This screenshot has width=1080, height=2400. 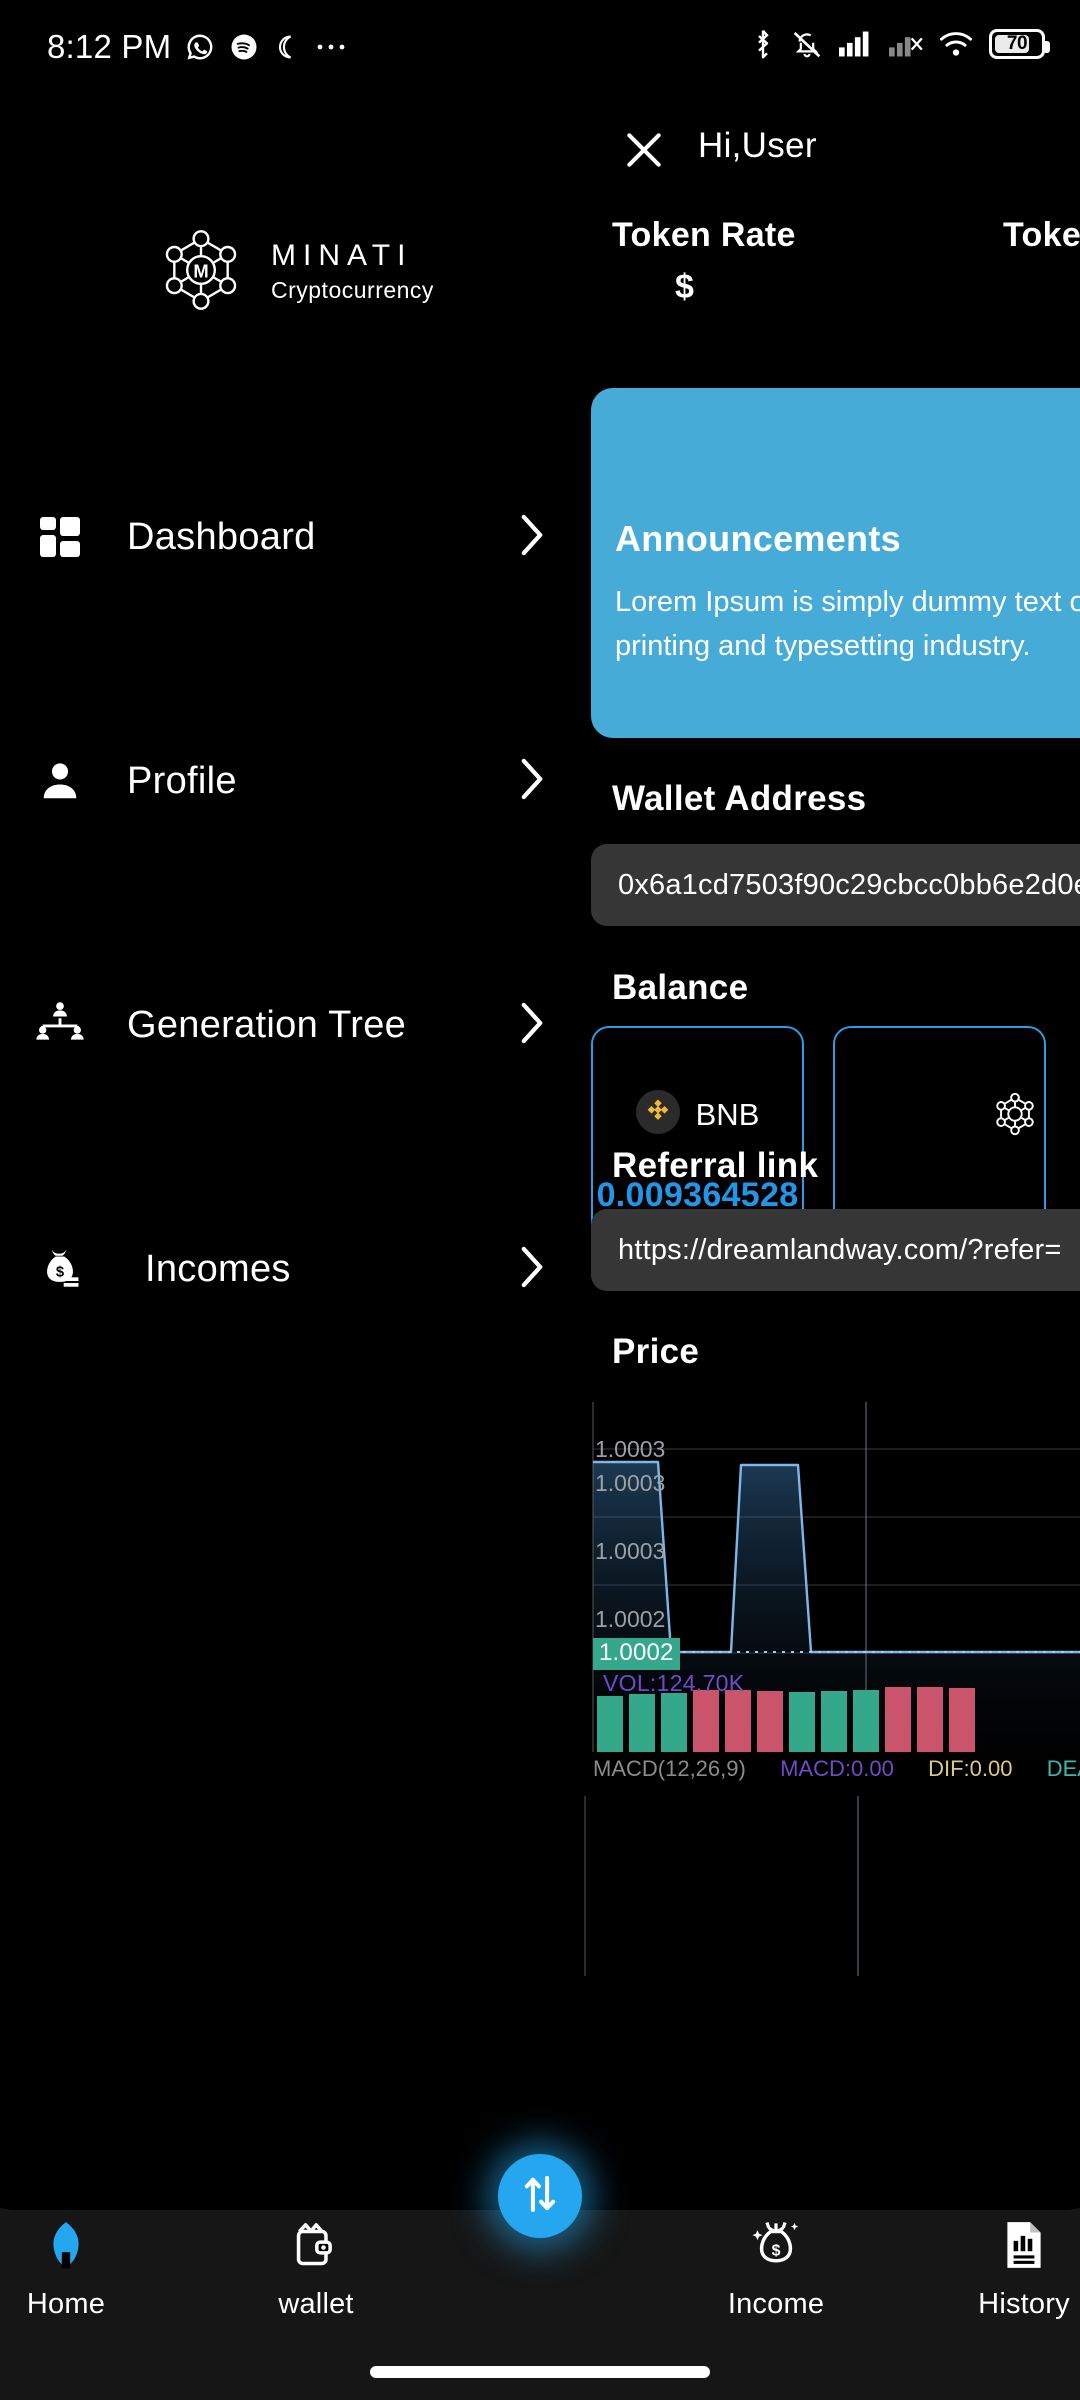 I want to click on referral-link-field: https://dreamlandway.com/?refer=, so click(x=835, y=1250).